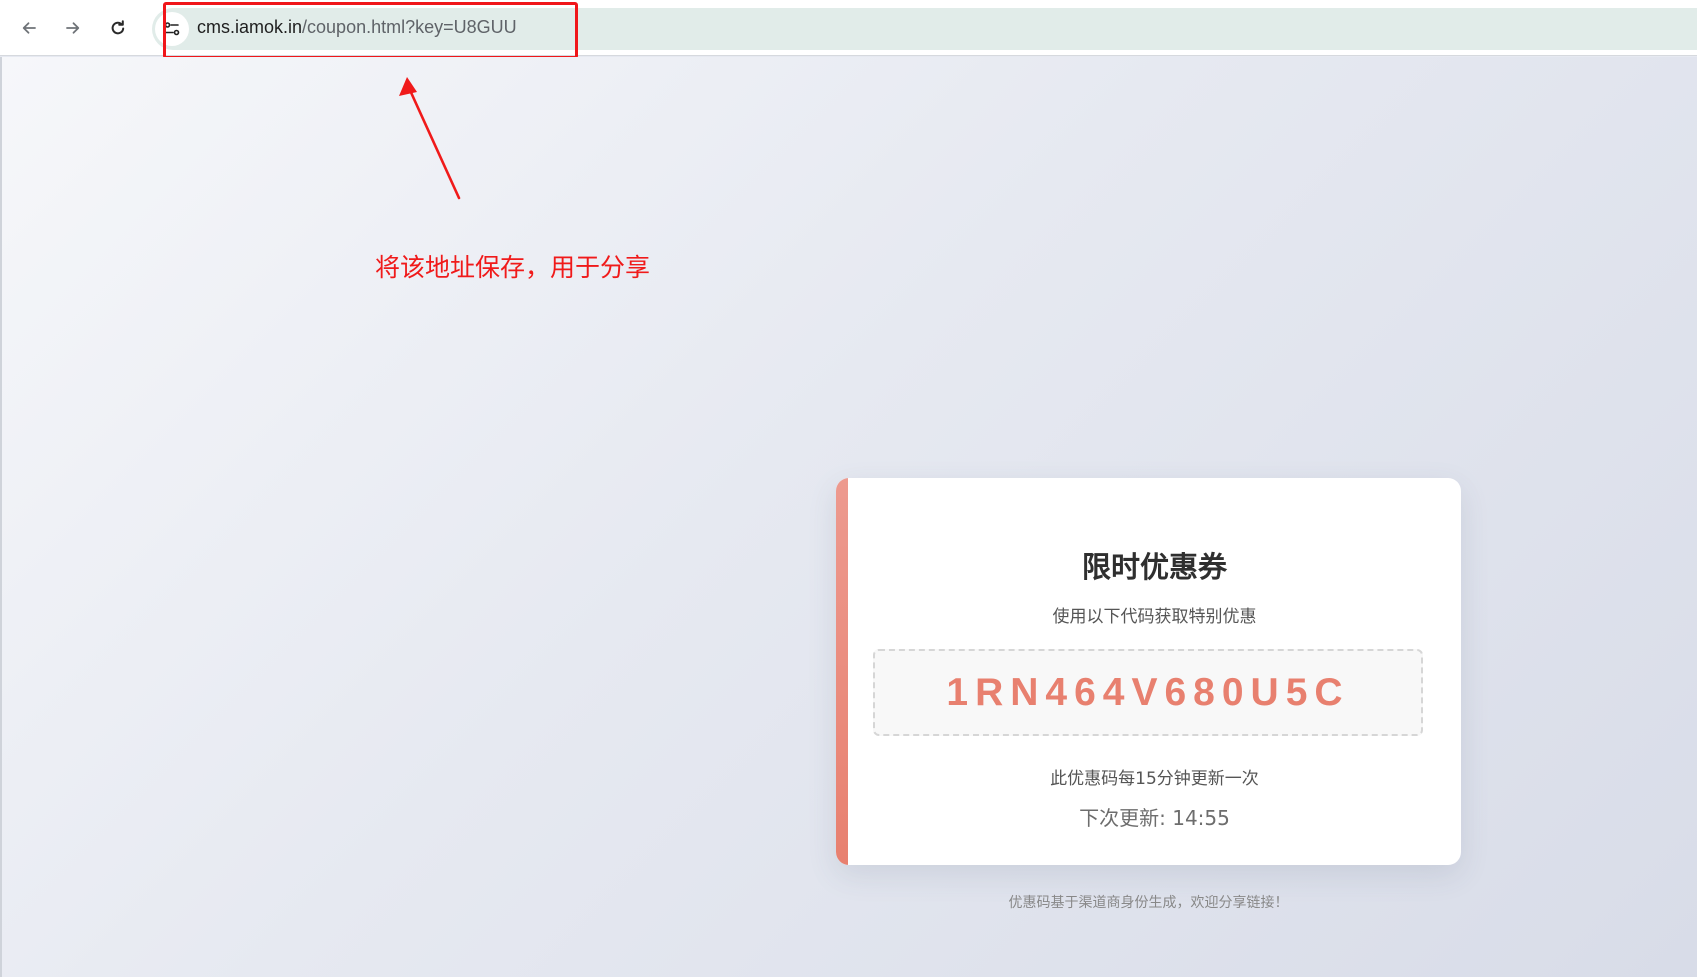  I want to click on forward-button, so click(73, 28).